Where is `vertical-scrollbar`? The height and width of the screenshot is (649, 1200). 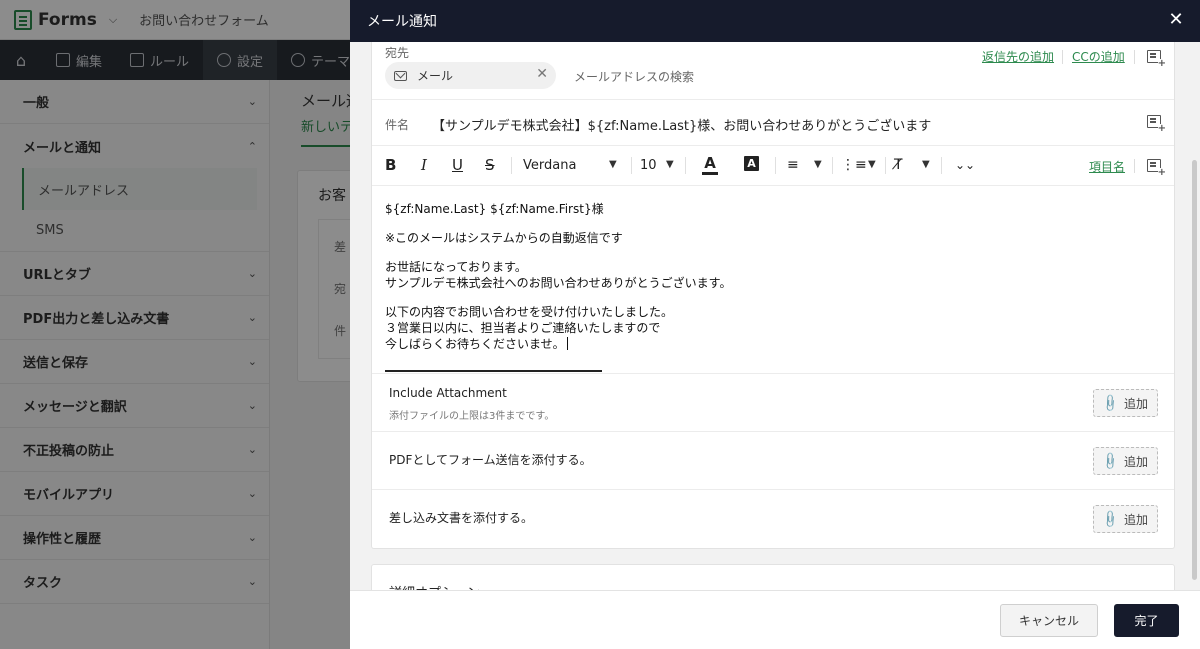 vertical-scrollbar is located at coordinates (1194, 370).